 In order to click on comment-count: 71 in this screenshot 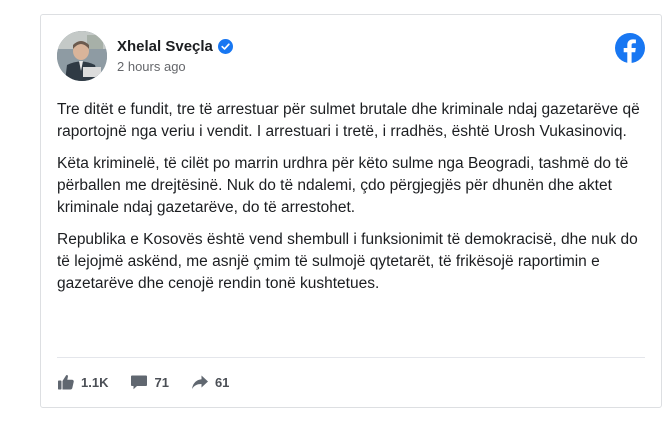, I will do `click(161, 382)`.